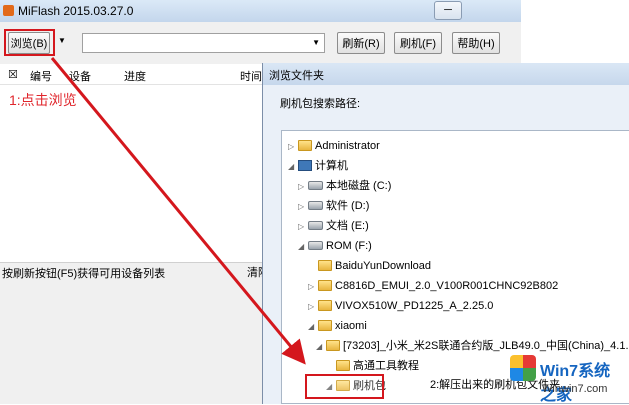  I want to click on watermark-title: Win7系统之家, so click(575, 383).